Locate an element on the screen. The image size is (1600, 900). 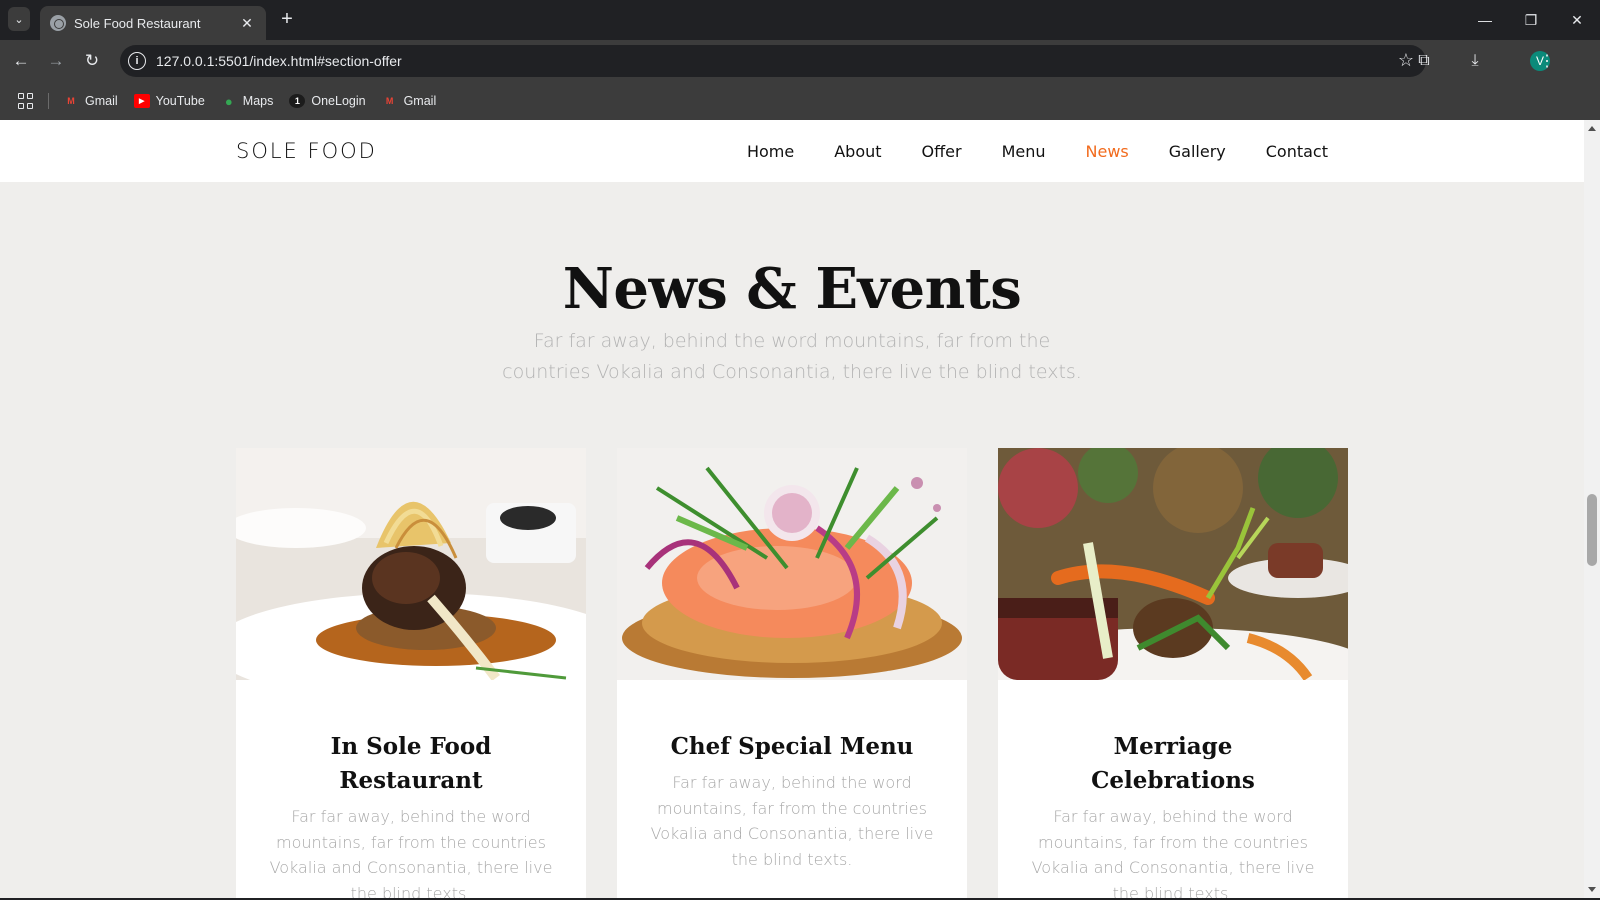
news-card-title: Chef Special Menu is located at coordinates (792, 747).